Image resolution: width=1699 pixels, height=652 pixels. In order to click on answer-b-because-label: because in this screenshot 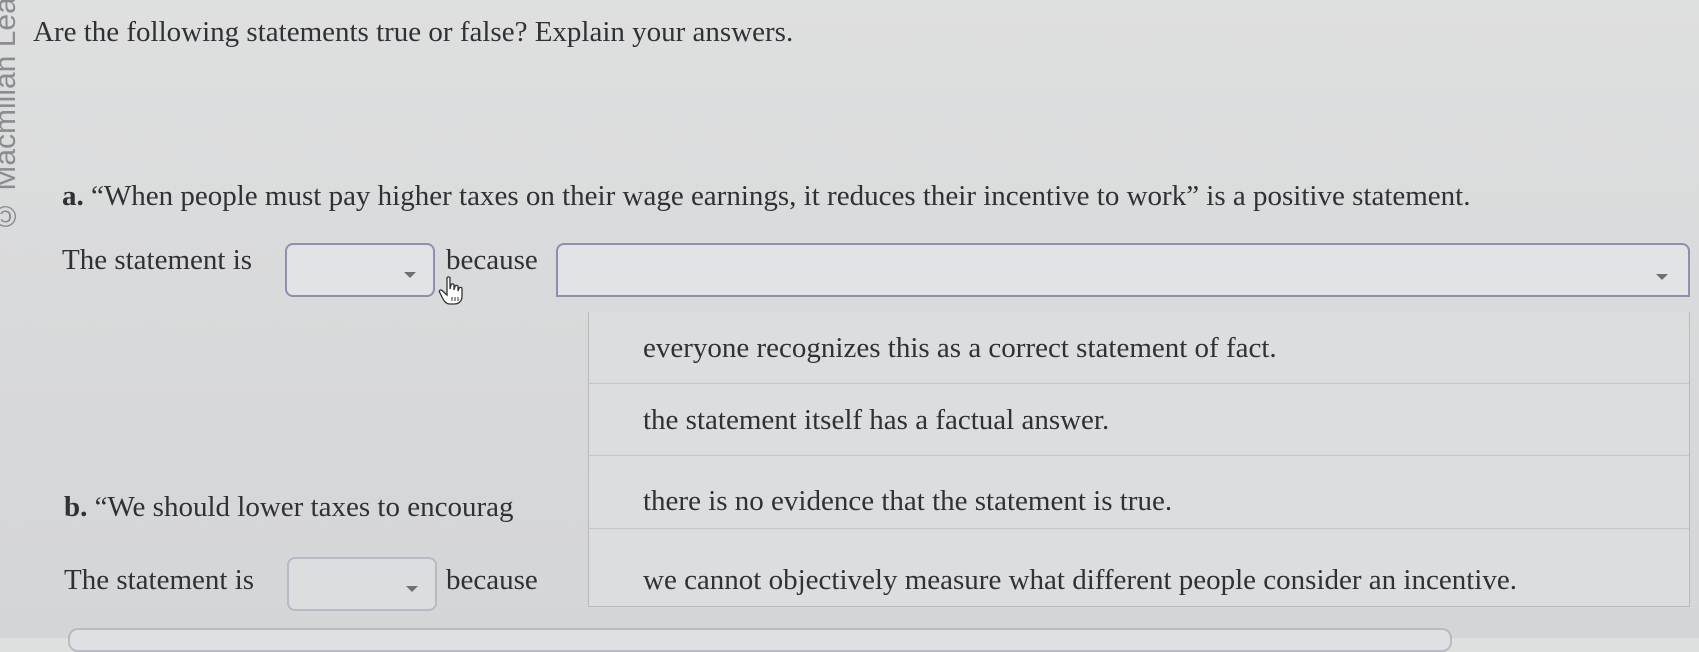, I will do `click(492, 580)`.